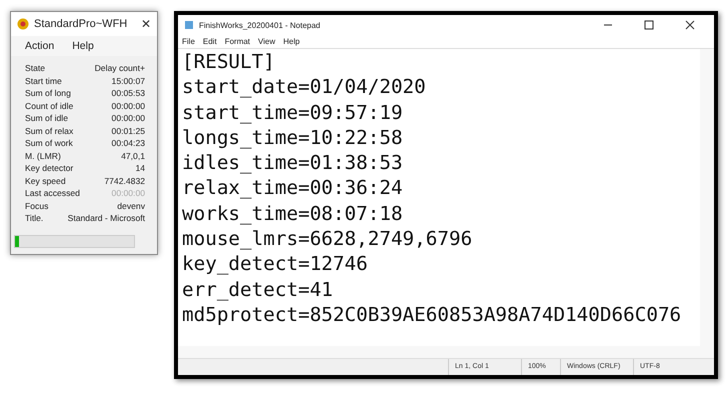 The image size is (728, 402). I want to click on menu-item: Format, so click(237, 41).